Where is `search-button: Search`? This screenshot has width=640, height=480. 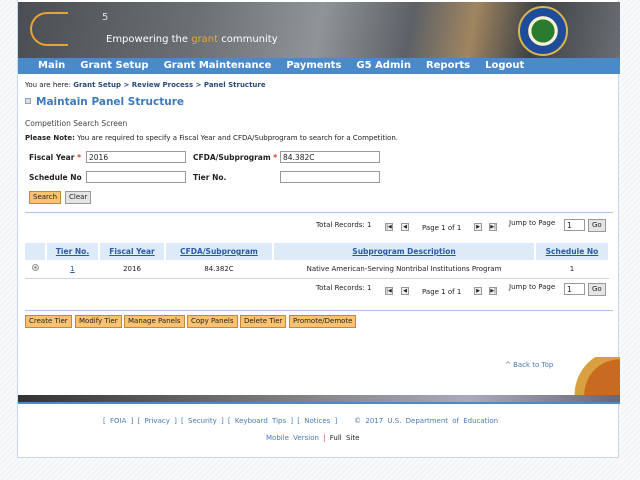 search-button: Search is located at coordinates (45, 197).